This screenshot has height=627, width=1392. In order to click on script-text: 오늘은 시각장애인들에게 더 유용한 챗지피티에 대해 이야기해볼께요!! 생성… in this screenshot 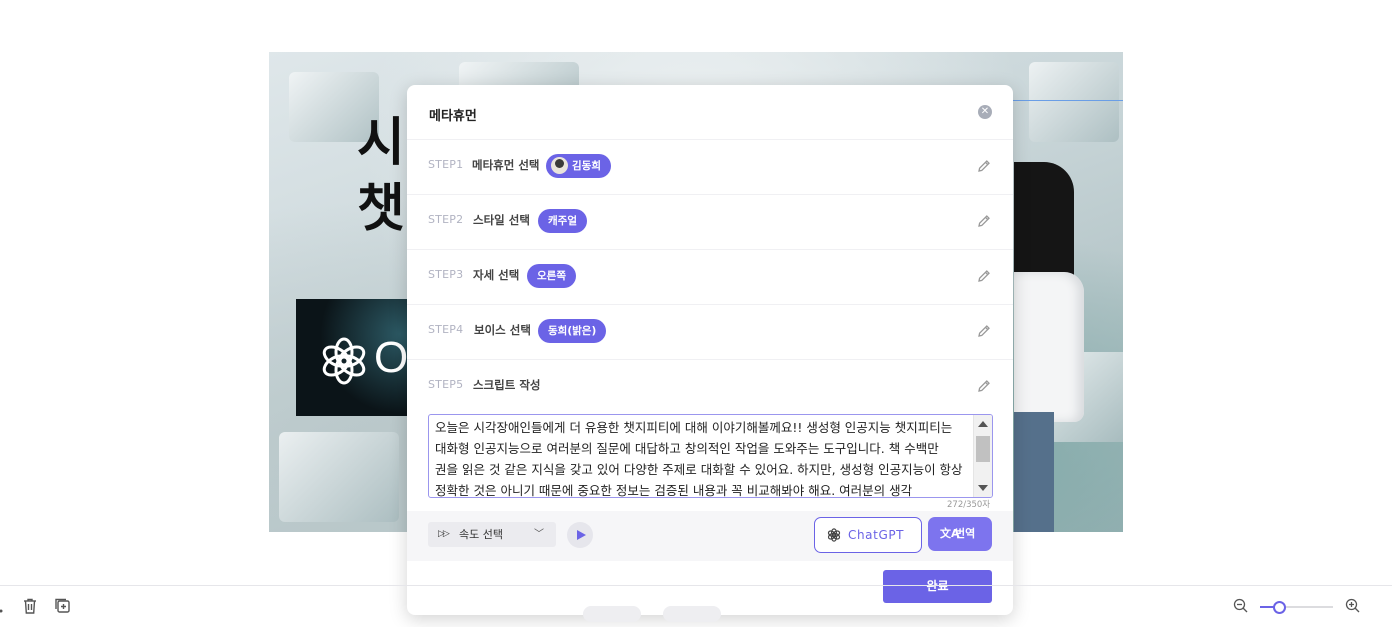, I will do `click(700, 457)`.